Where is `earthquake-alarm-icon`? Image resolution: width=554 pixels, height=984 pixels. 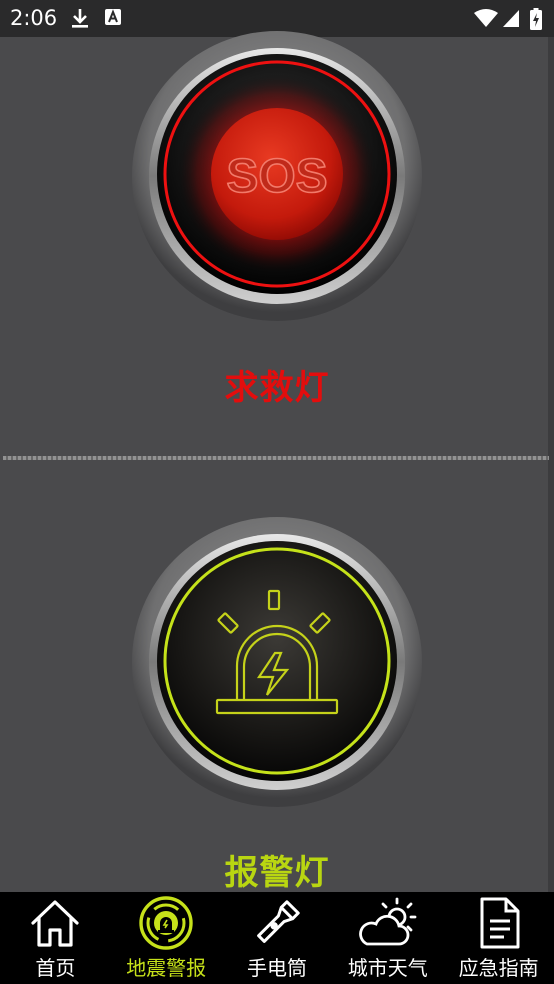 earthquake-alarm-icon is located at coordinates (166, 923).